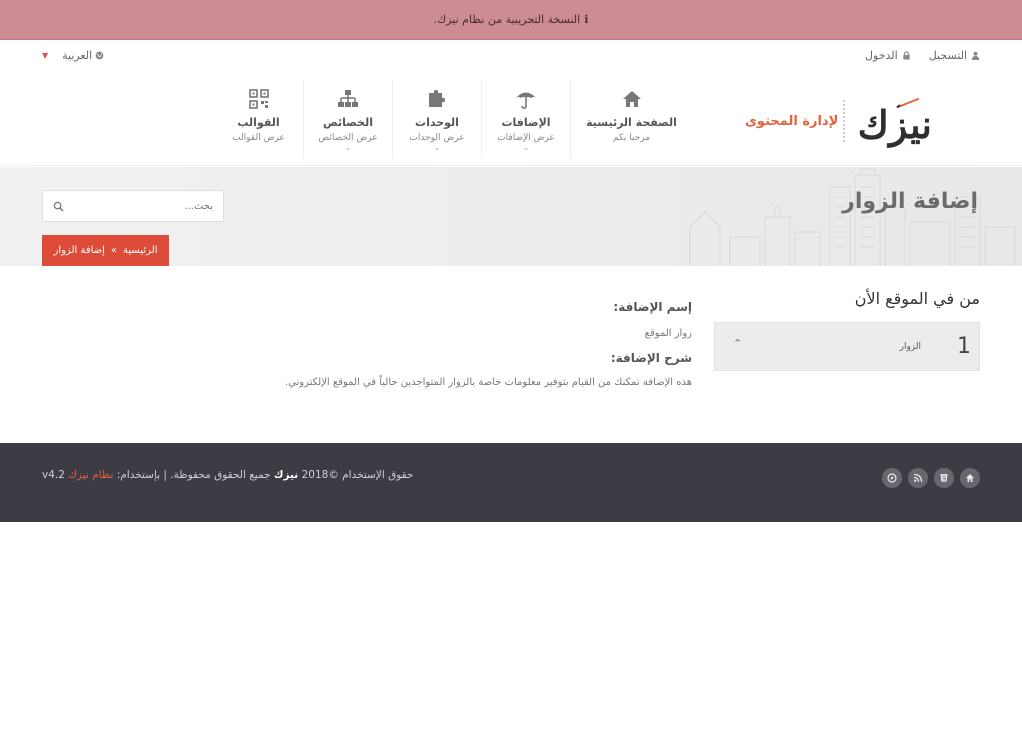 The image size is (1022, 736). I want to click on globe-icon, so click(99, 55).